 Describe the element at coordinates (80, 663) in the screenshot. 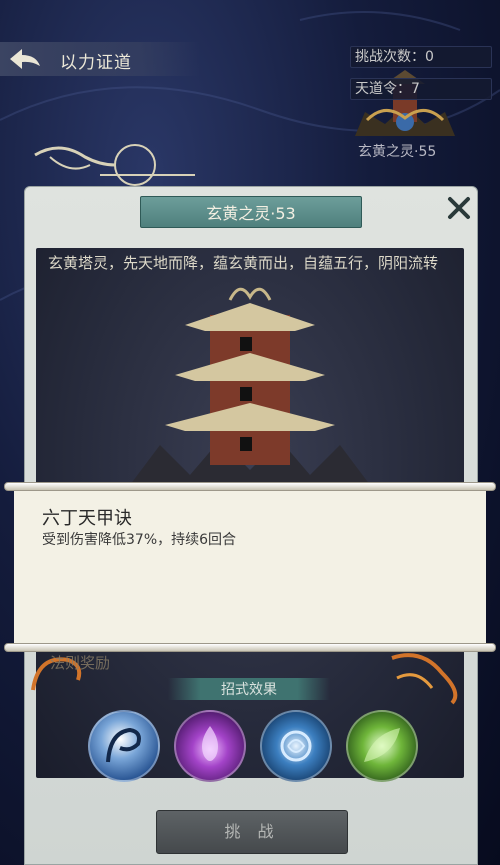

I see `reward-section-label: 法则奖励` at that location.